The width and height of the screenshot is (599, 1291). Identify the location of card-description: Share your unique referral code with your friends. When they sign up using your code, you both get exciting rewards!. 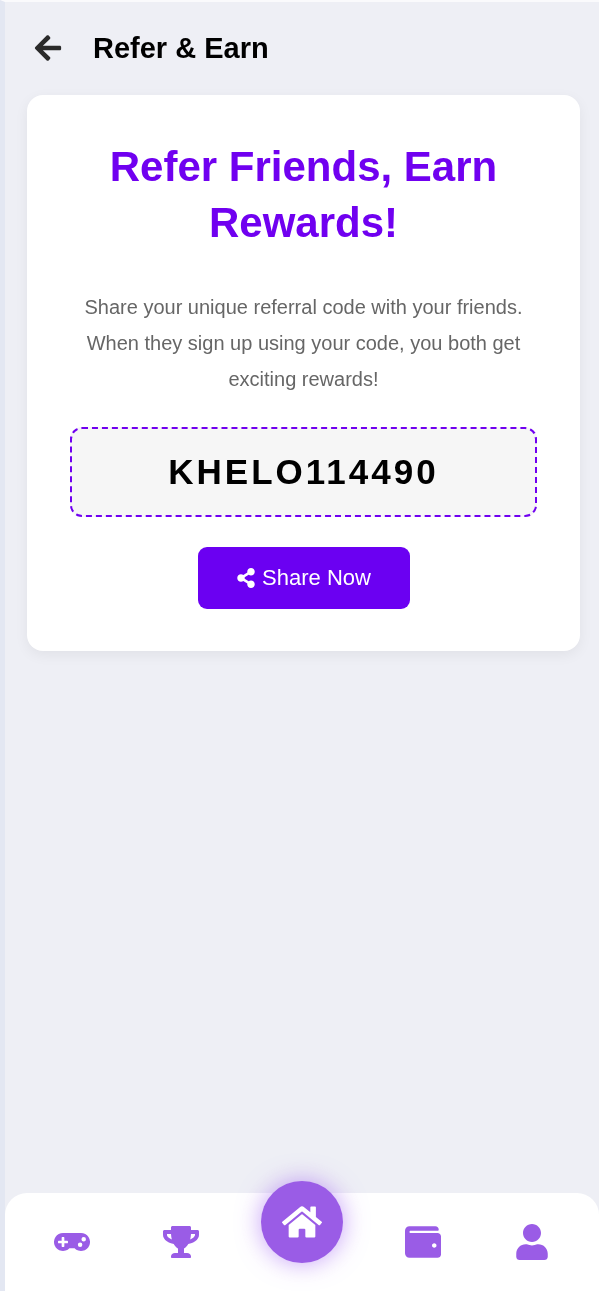
(303, 343).